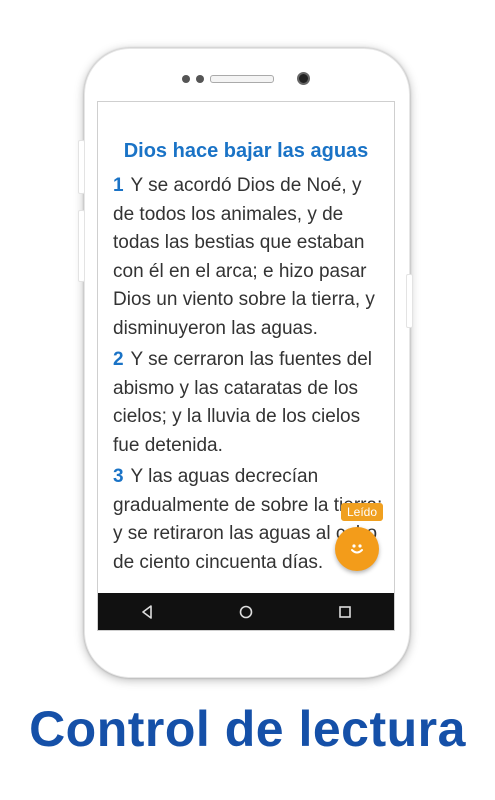 This screenshot has width=495, height=800. I want to click on earpiece, so click(247, 78).